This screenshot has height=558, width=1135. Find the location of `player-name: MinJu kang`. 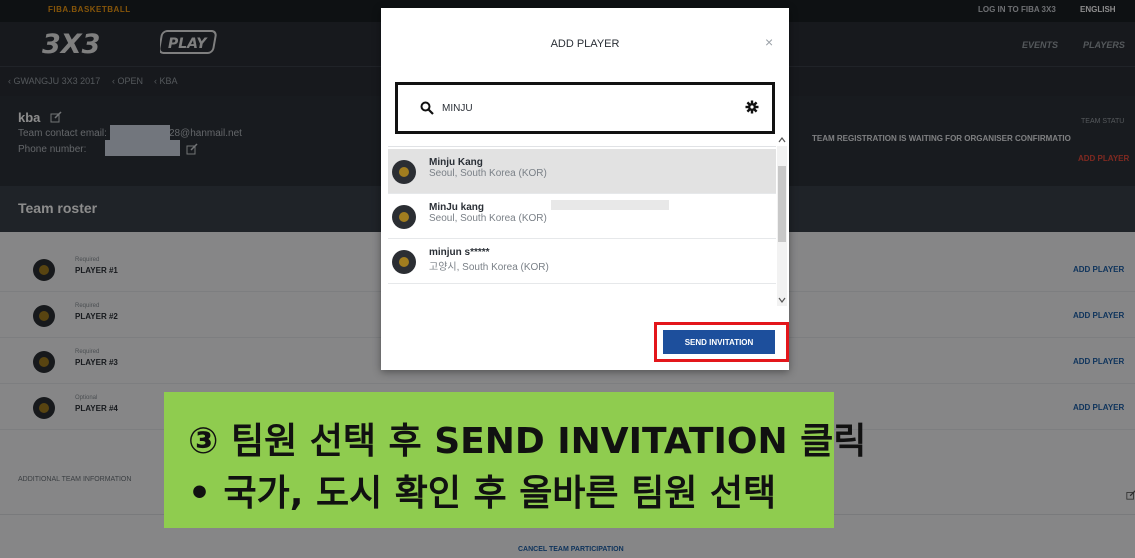

player-name: MinJu kang is located at coordinates (457, 207).